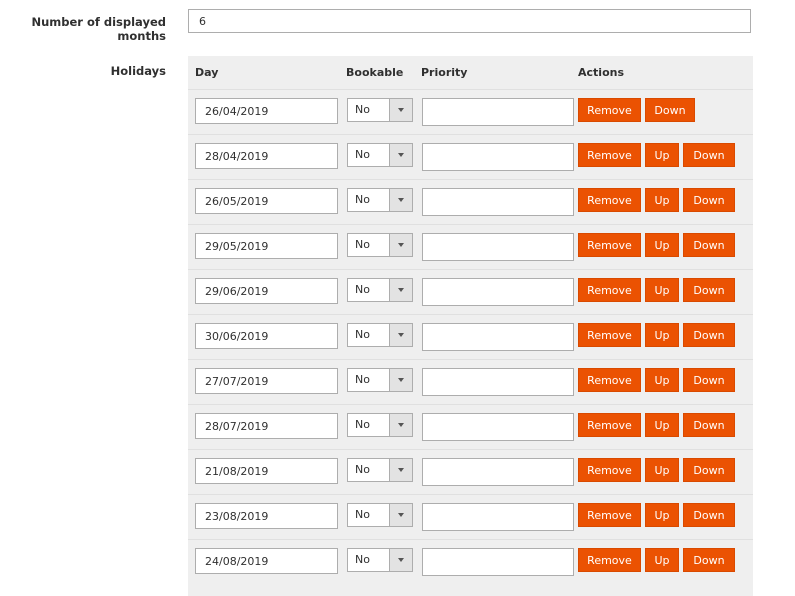 The height and width of the screenshot is (596, 795). Describe the element at coordinates (469, 21) in the screenshot. I see `months-input` at that location.